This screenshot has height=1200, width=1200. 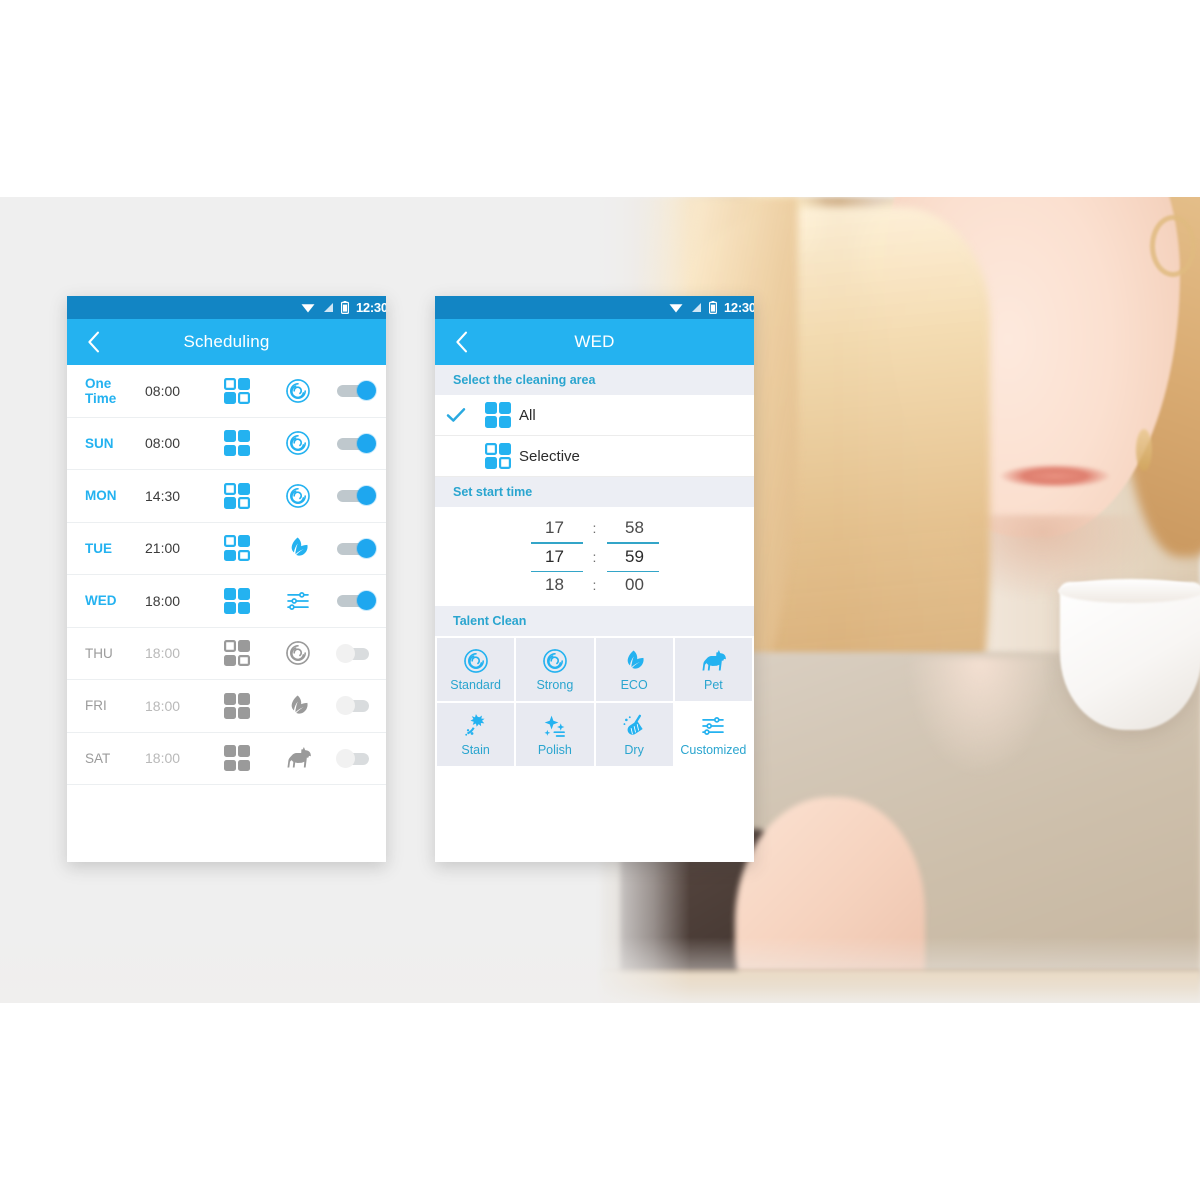 What do you see at coordinates (634, 684) in the screenshot?
I see `tile-label: ECO` at bounding box center [634, 684].